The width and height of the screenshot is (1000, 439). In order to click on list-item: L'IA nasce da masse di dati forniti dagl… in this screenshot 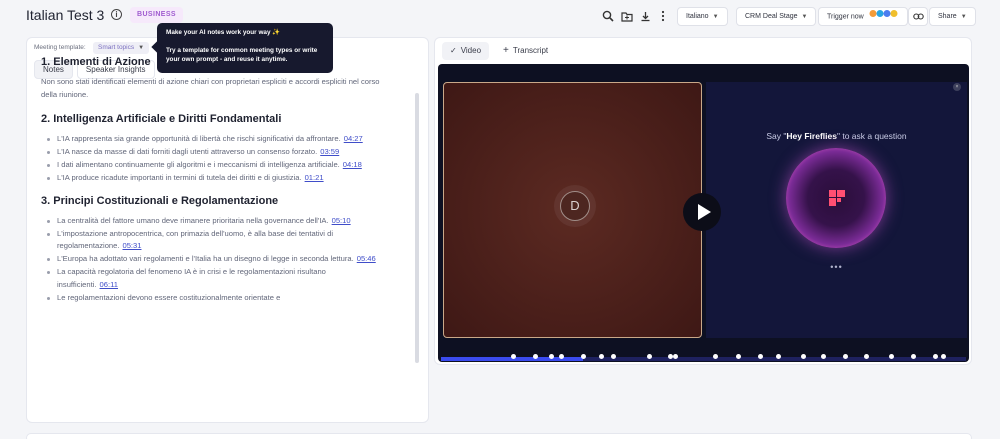, I will do `click(211, 152)`.